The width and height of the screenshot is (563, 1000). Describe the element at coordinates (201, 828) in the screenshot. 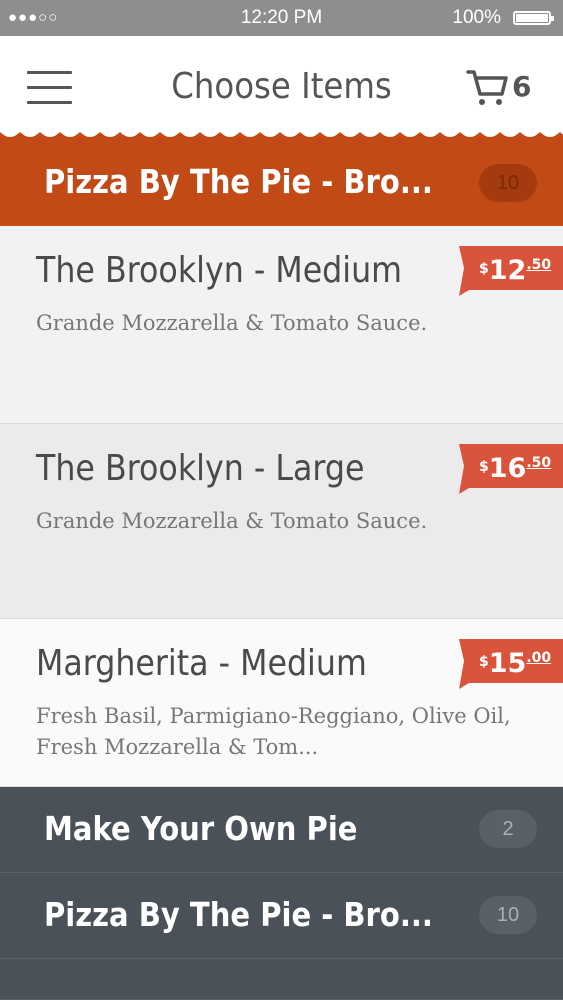

I see `category-title: Make Your Own Pie` at that location.